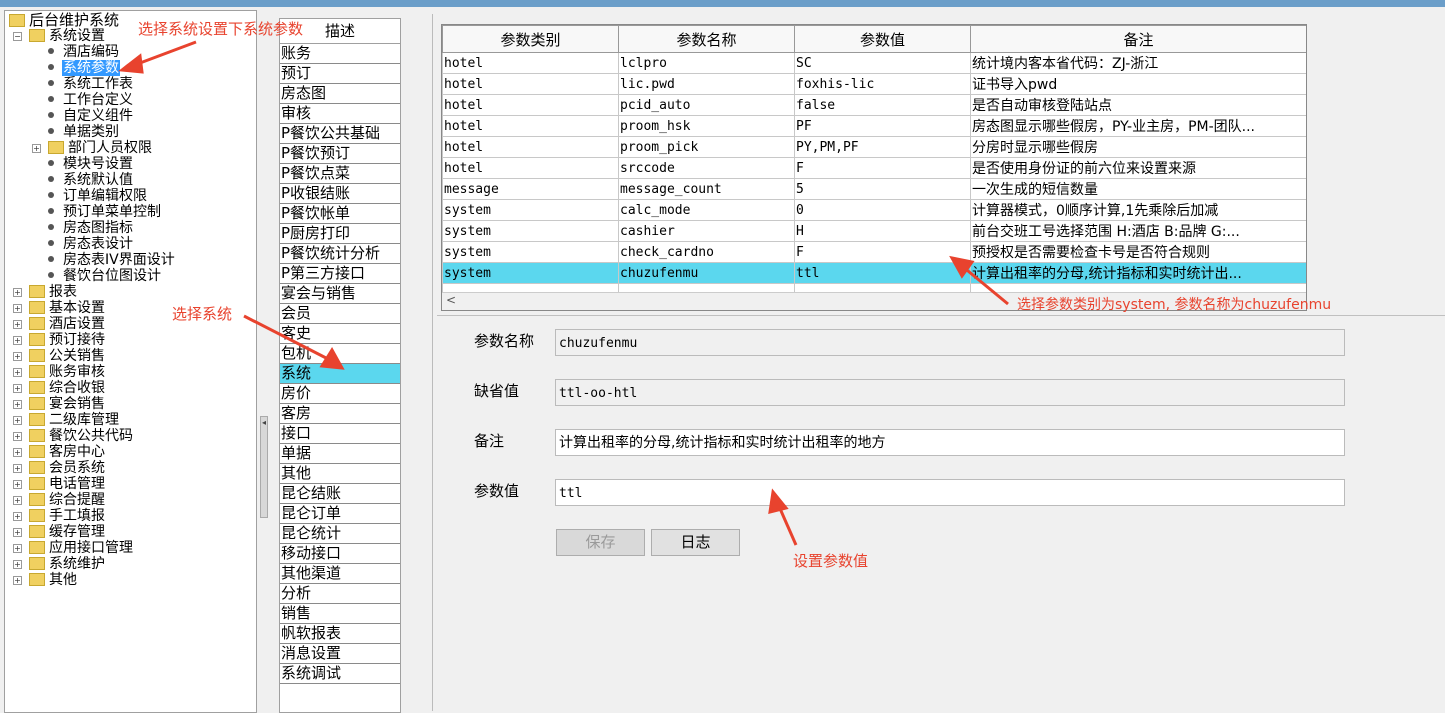  What do you see at coordinates (332, 358) in the screenshot?
I see `arrow-2-head` at bounding box center [332, 358].